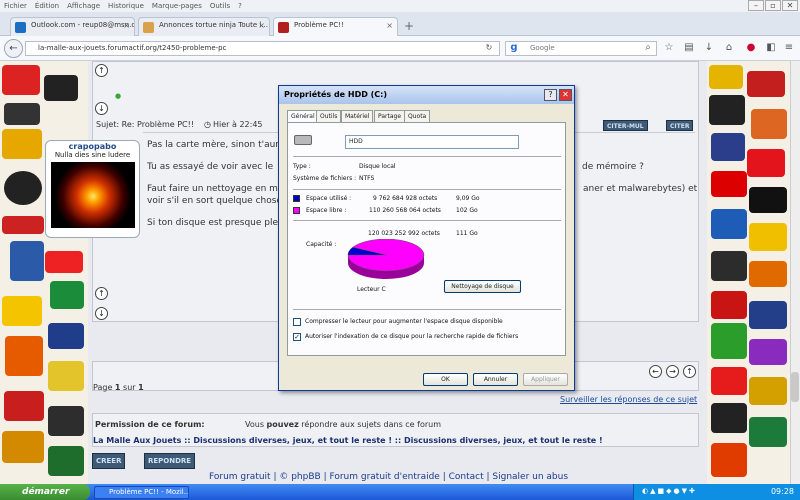  I want to click on footer-link: Forum gratuit d'entraide, so click(384, 477).